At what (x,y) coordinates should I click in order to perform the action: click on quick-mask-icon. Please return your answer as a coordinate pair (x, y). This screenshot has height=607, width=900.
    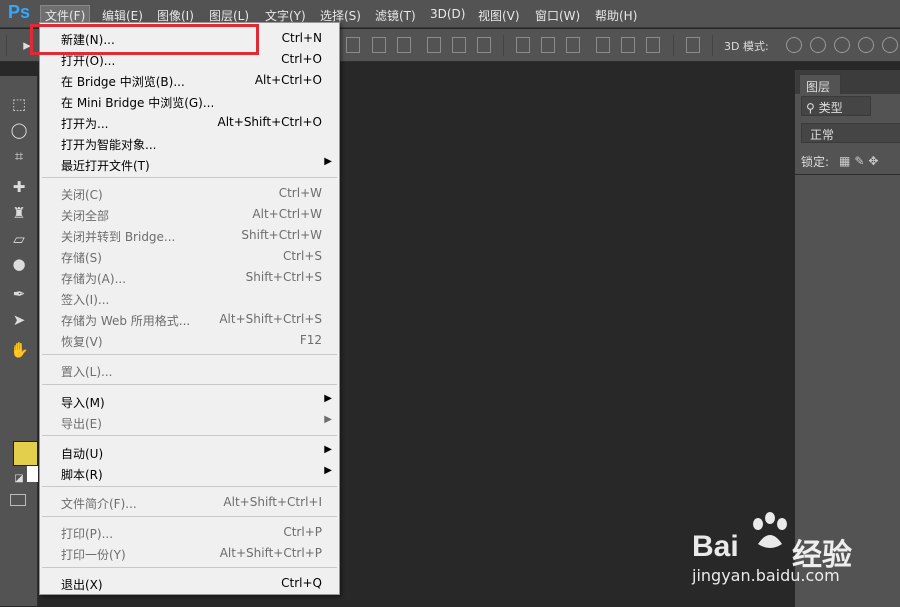
    Looking at the image, I should click on (18, 500).